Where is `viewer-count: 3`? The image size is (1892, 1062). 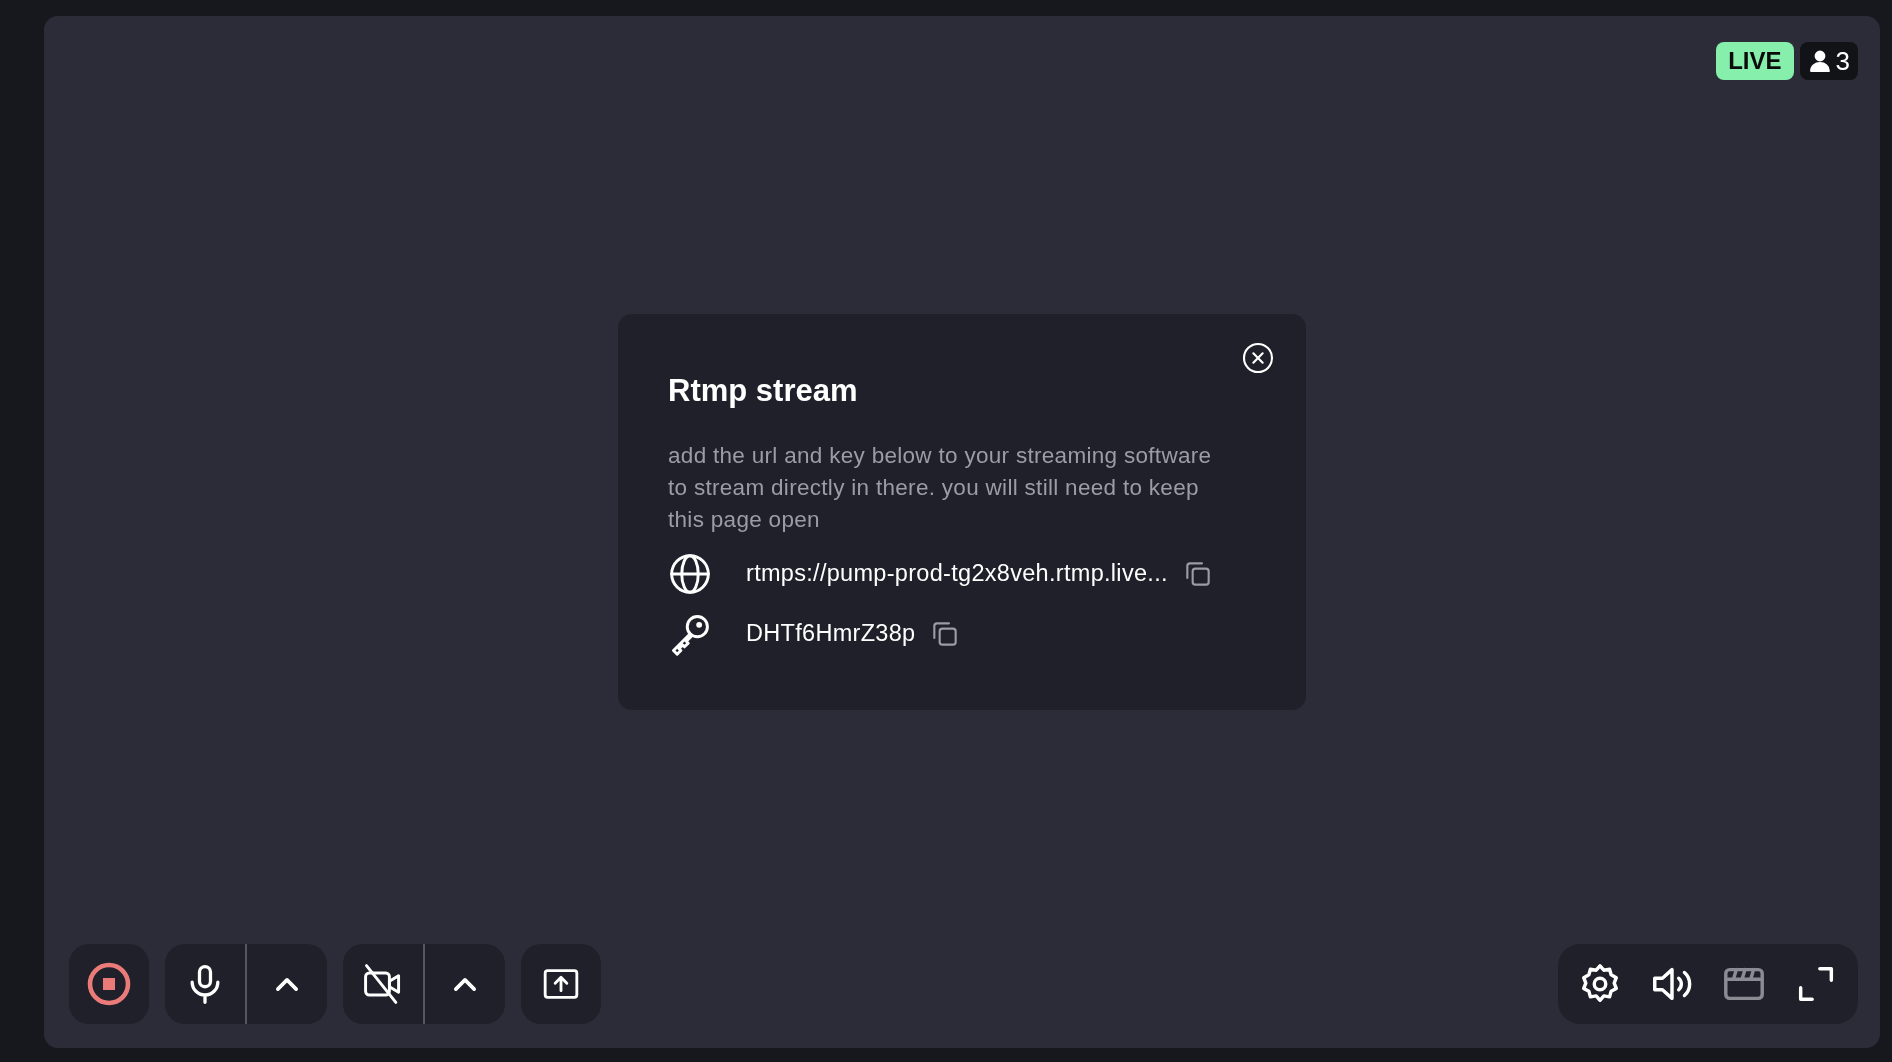 viewer-count: 3 is located at coordinates (1828, 61).